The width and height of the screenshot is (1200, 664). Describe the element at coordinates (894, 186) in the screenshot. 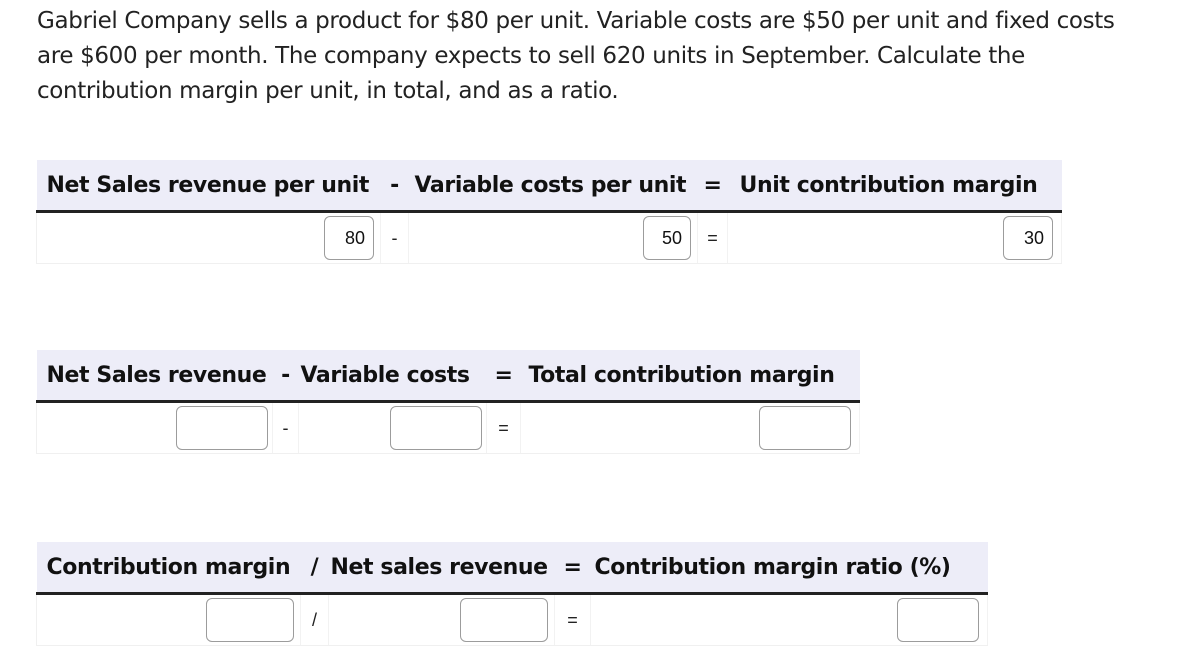

I see `header-unit-contribution-margin: Unit contribution margin` at that location.